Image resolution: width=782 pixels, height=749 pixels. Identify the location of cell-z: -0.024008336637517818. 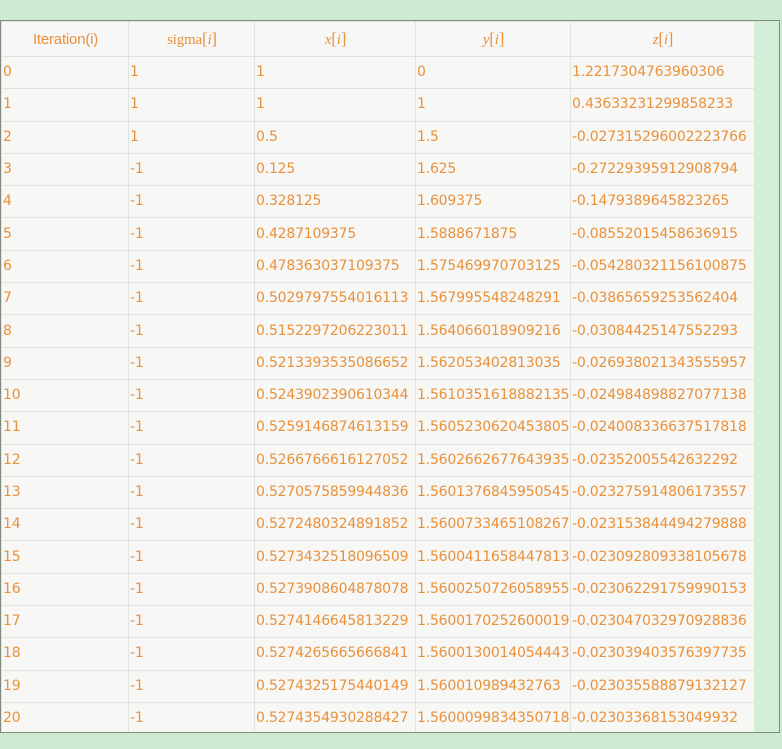
(662, 428).